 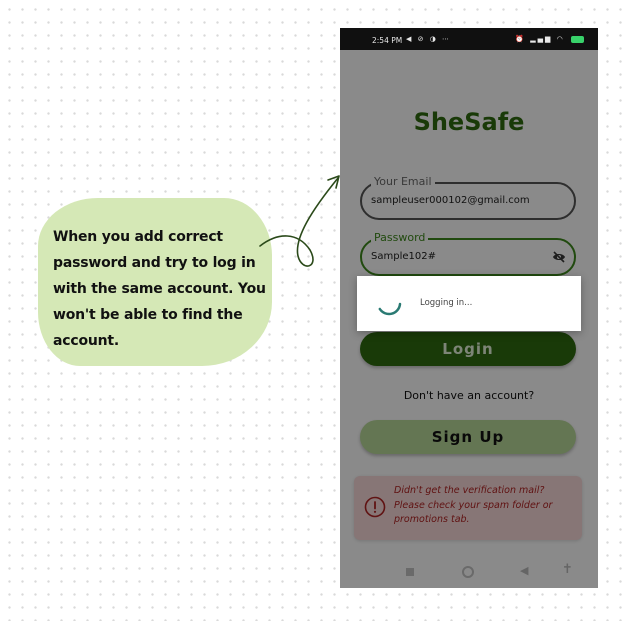 What do you see at coordinates (469, 39) in the screenshot?
I see `status-bar: 2:54 PM ◀ ⊘ ◑ ⋯ ⏰ ▂▄▆ ◠` at bounding box center [469, 39].